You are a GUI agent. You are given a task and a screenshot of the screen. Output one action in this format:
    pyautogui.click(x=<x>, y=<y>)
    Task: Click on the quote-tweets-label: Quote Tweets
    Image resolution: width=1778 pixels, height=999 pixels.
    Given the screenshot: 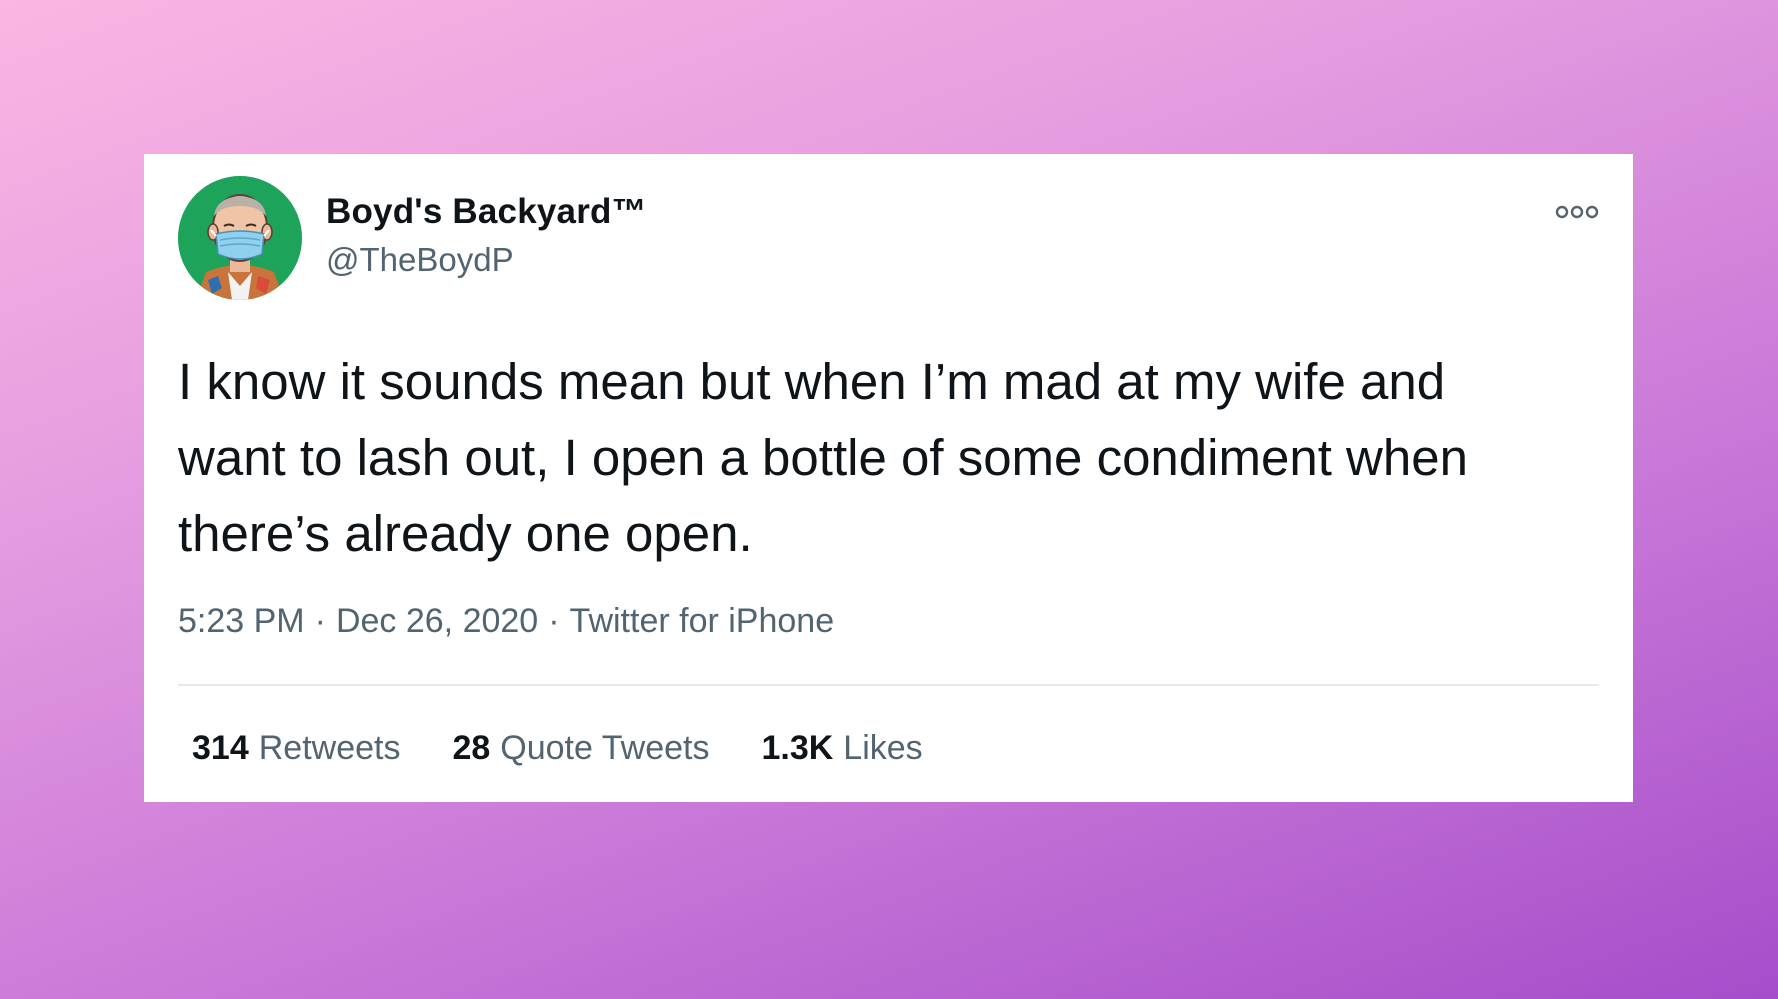 What is the action you would take?
    pyautogui.click(x=605, y=748)
    